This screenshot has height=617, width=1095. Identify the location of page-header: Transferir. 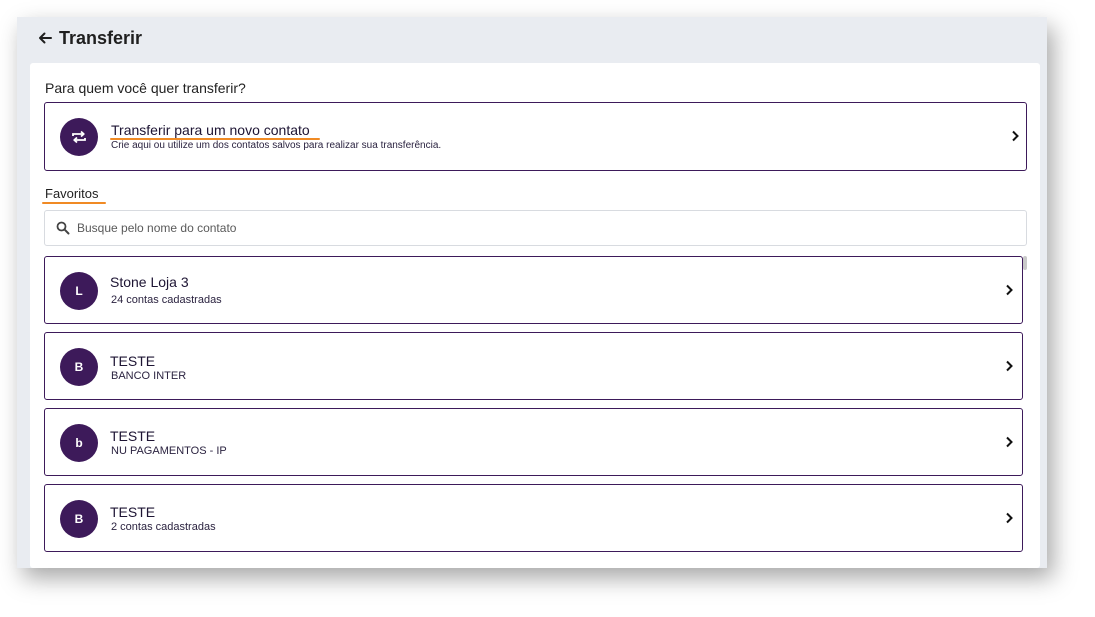
(89, 38).